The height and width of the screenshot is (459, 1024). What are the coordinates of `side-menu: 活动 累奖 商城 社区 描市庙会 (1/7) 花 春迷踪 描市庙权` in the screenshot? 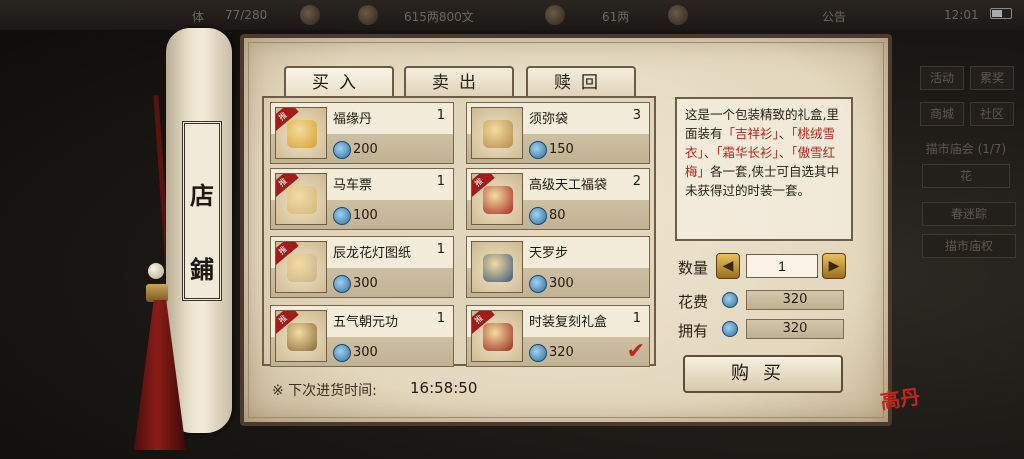 It's located at (968, 246).